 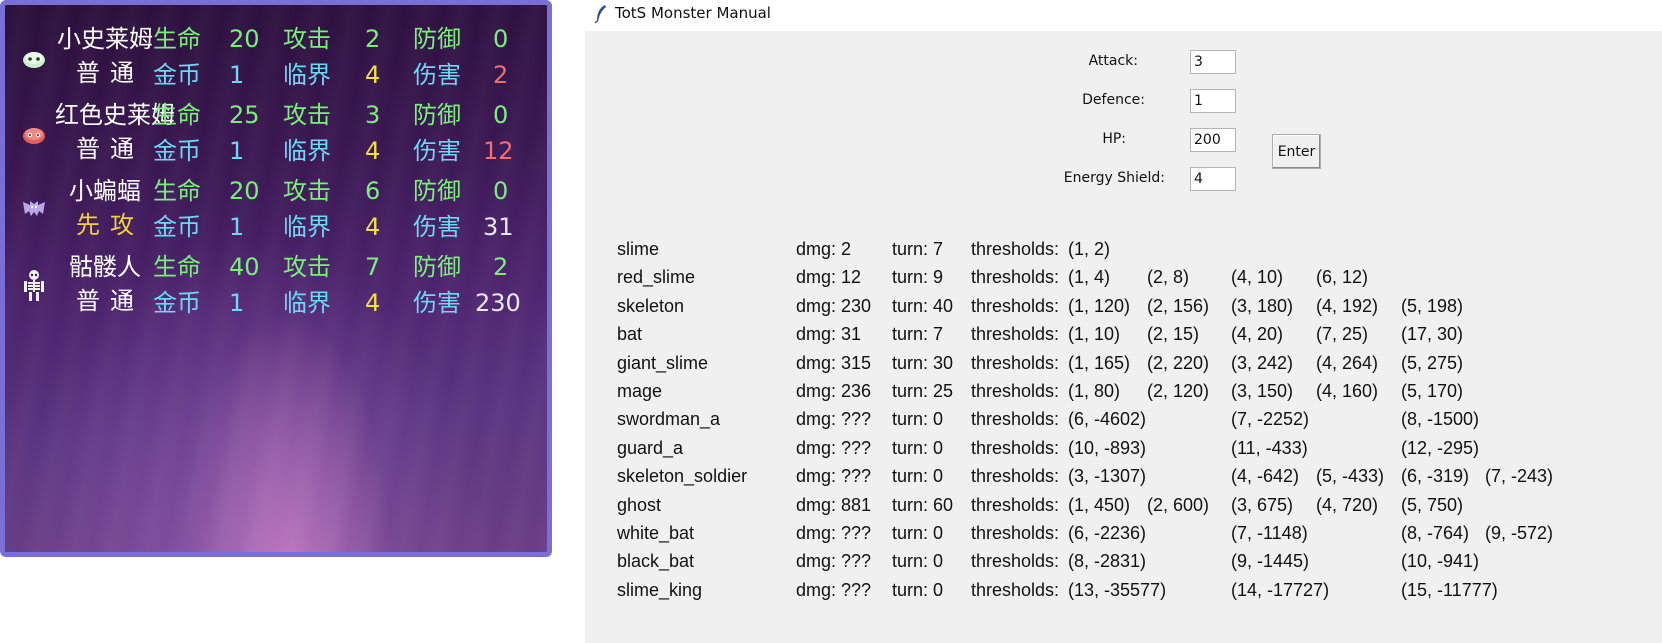 What do you see at coordinates (1213, 101) in the screenshot?
I see `defence-input` at bounding box center [1213, 101].